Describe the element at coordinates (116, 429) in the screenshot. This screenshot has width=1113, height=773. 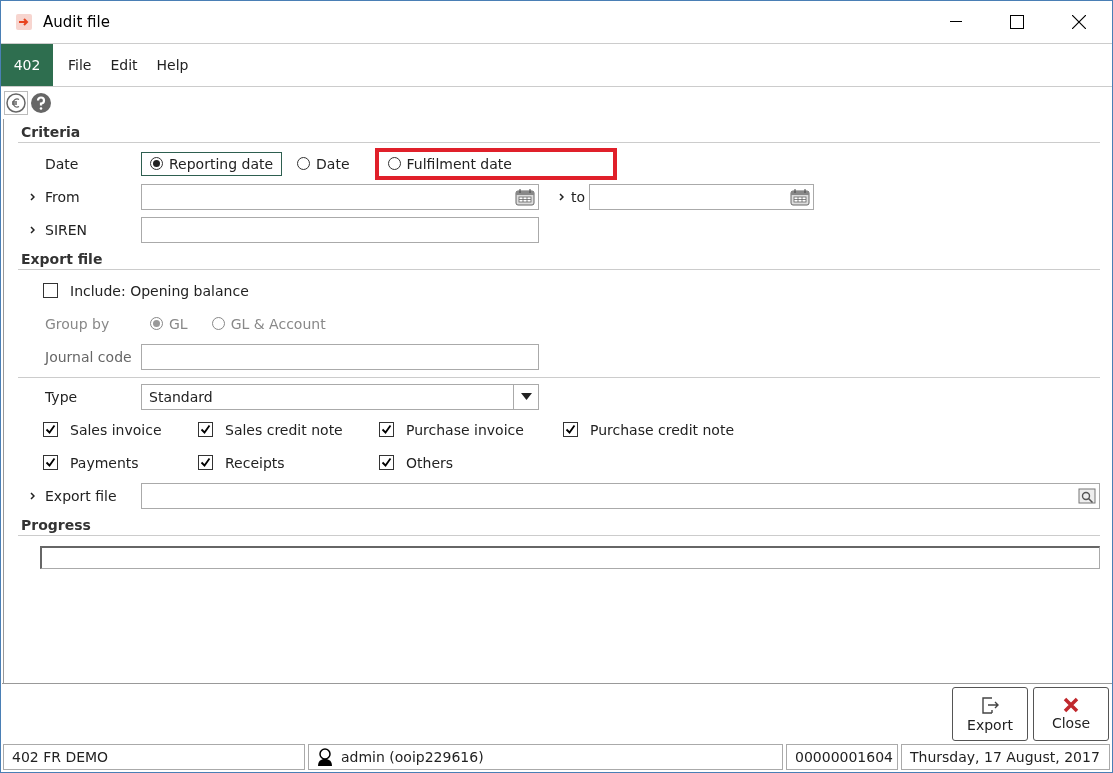
I see `checkbox-label: Sales invoice` at that location.